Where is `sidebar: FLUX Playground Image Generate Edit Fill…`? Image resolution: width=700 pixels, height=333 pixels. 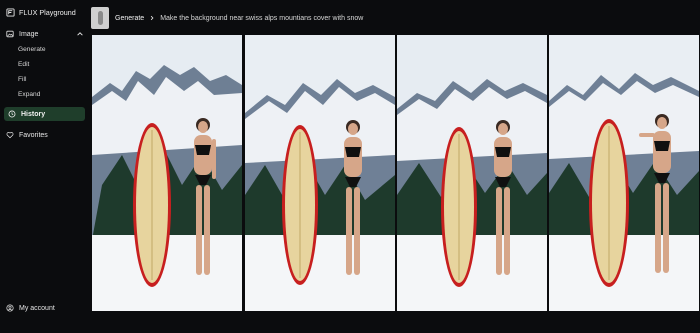
sidebar: FLUX Playground Image Generate Edit Fill… is located at coordinates (44, 166).